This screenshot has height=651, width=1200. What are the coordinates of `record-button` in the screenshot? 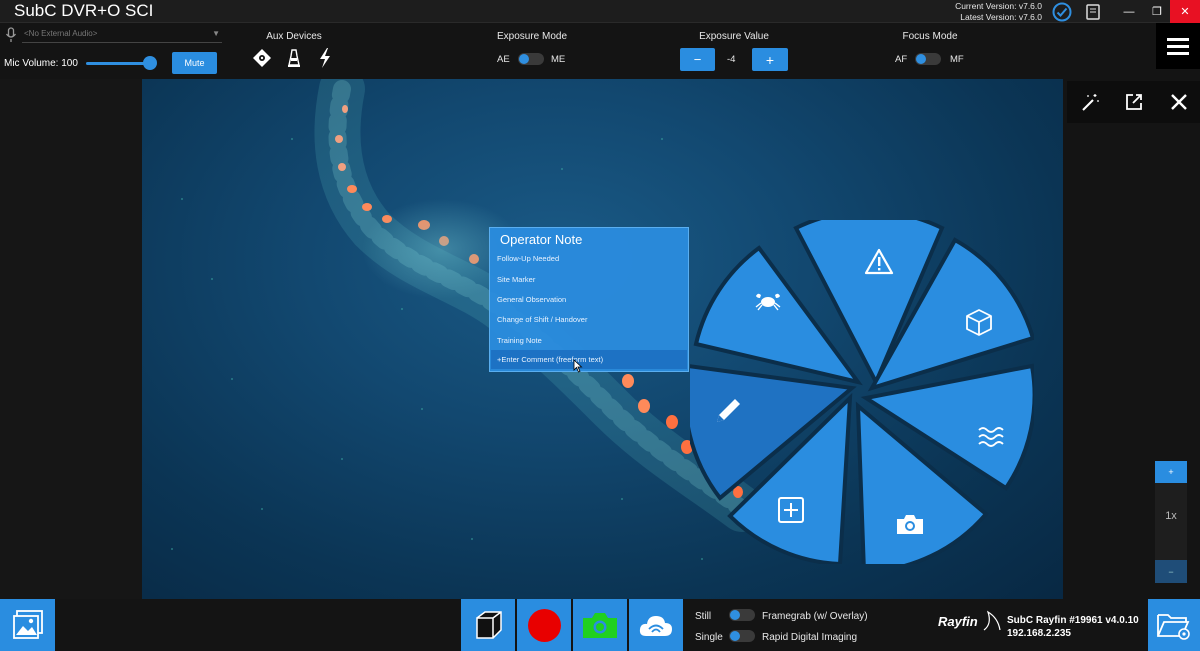 It's located at (544, 625).